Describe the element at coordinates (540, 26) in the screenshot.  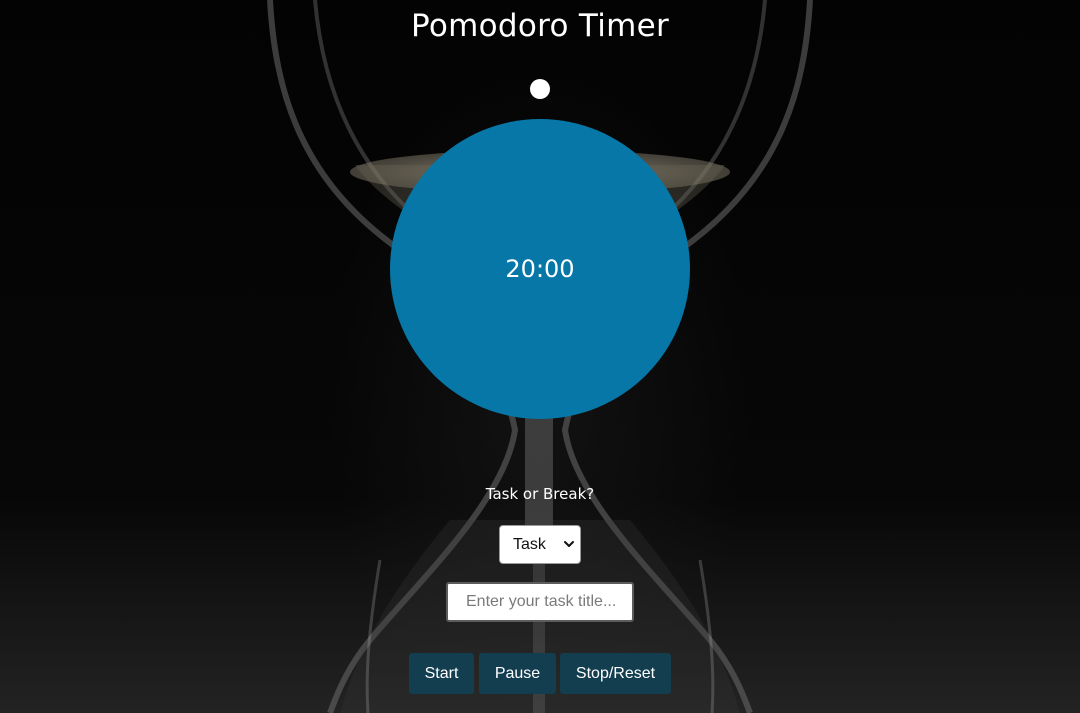
I see `page-title: Pomodoro Timer` at that location.